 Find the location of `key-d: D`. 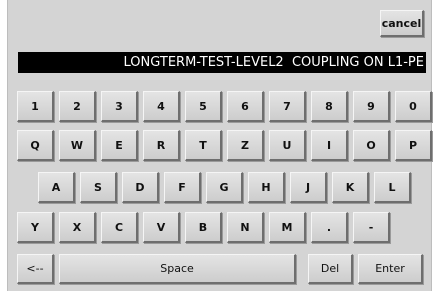

key-d: D is located at coordinates (140, 187).